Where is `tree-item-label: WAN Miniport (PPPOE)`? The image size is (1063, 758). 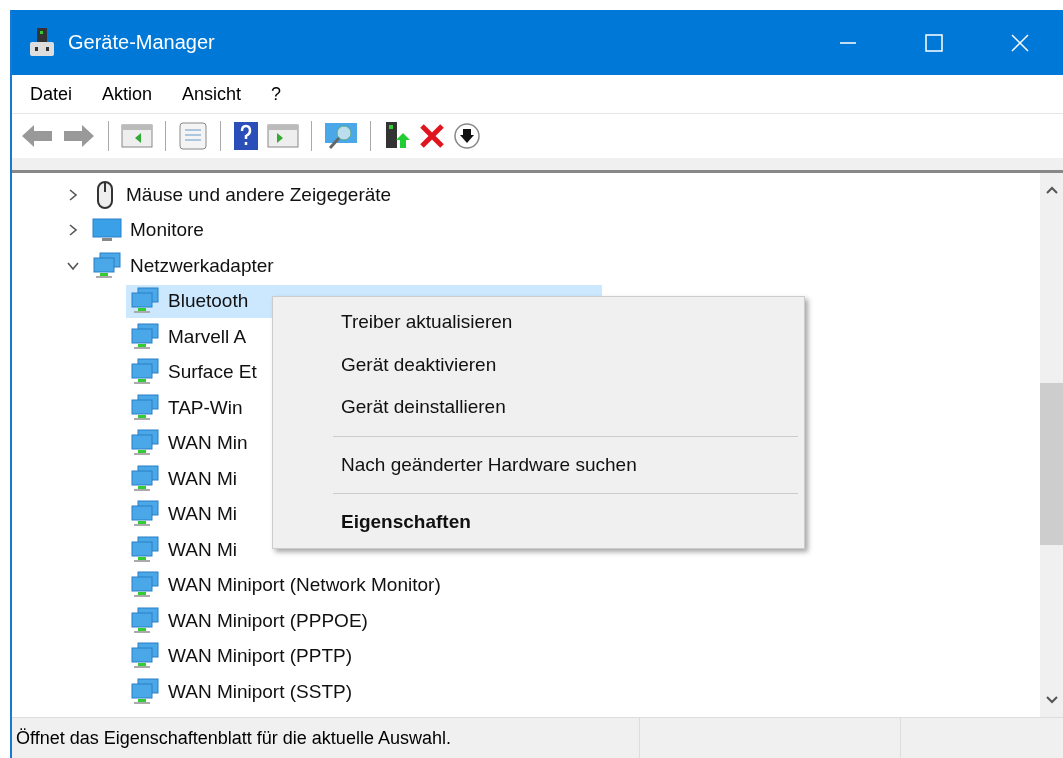
tree-item-label: WAN Miniport (PPPOE) is located at coordinates (268, 620).